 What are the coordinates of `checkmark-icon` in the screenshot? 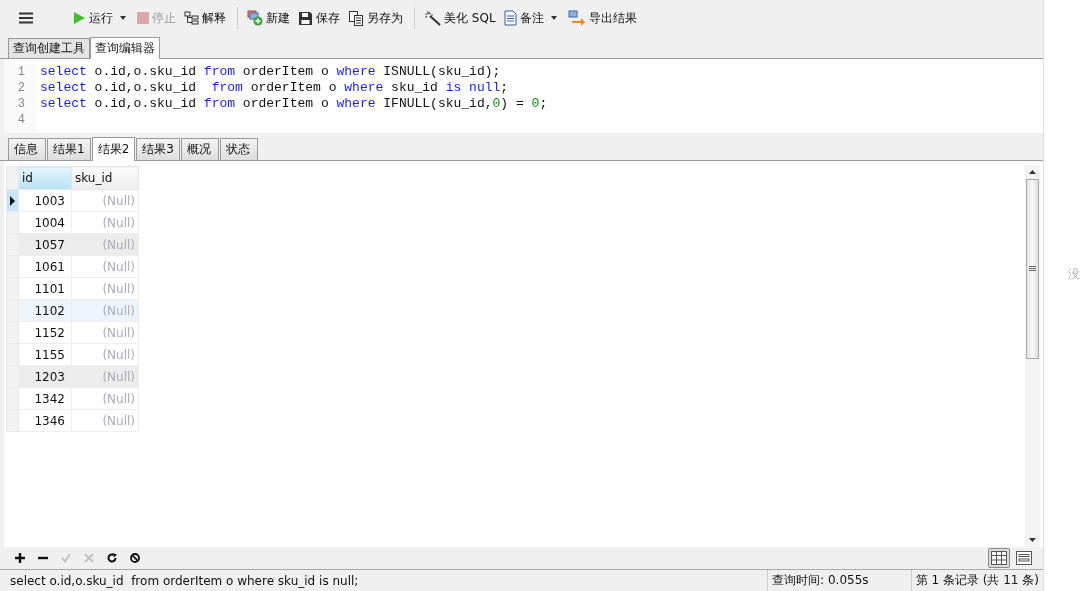 It's located at (66, 558).